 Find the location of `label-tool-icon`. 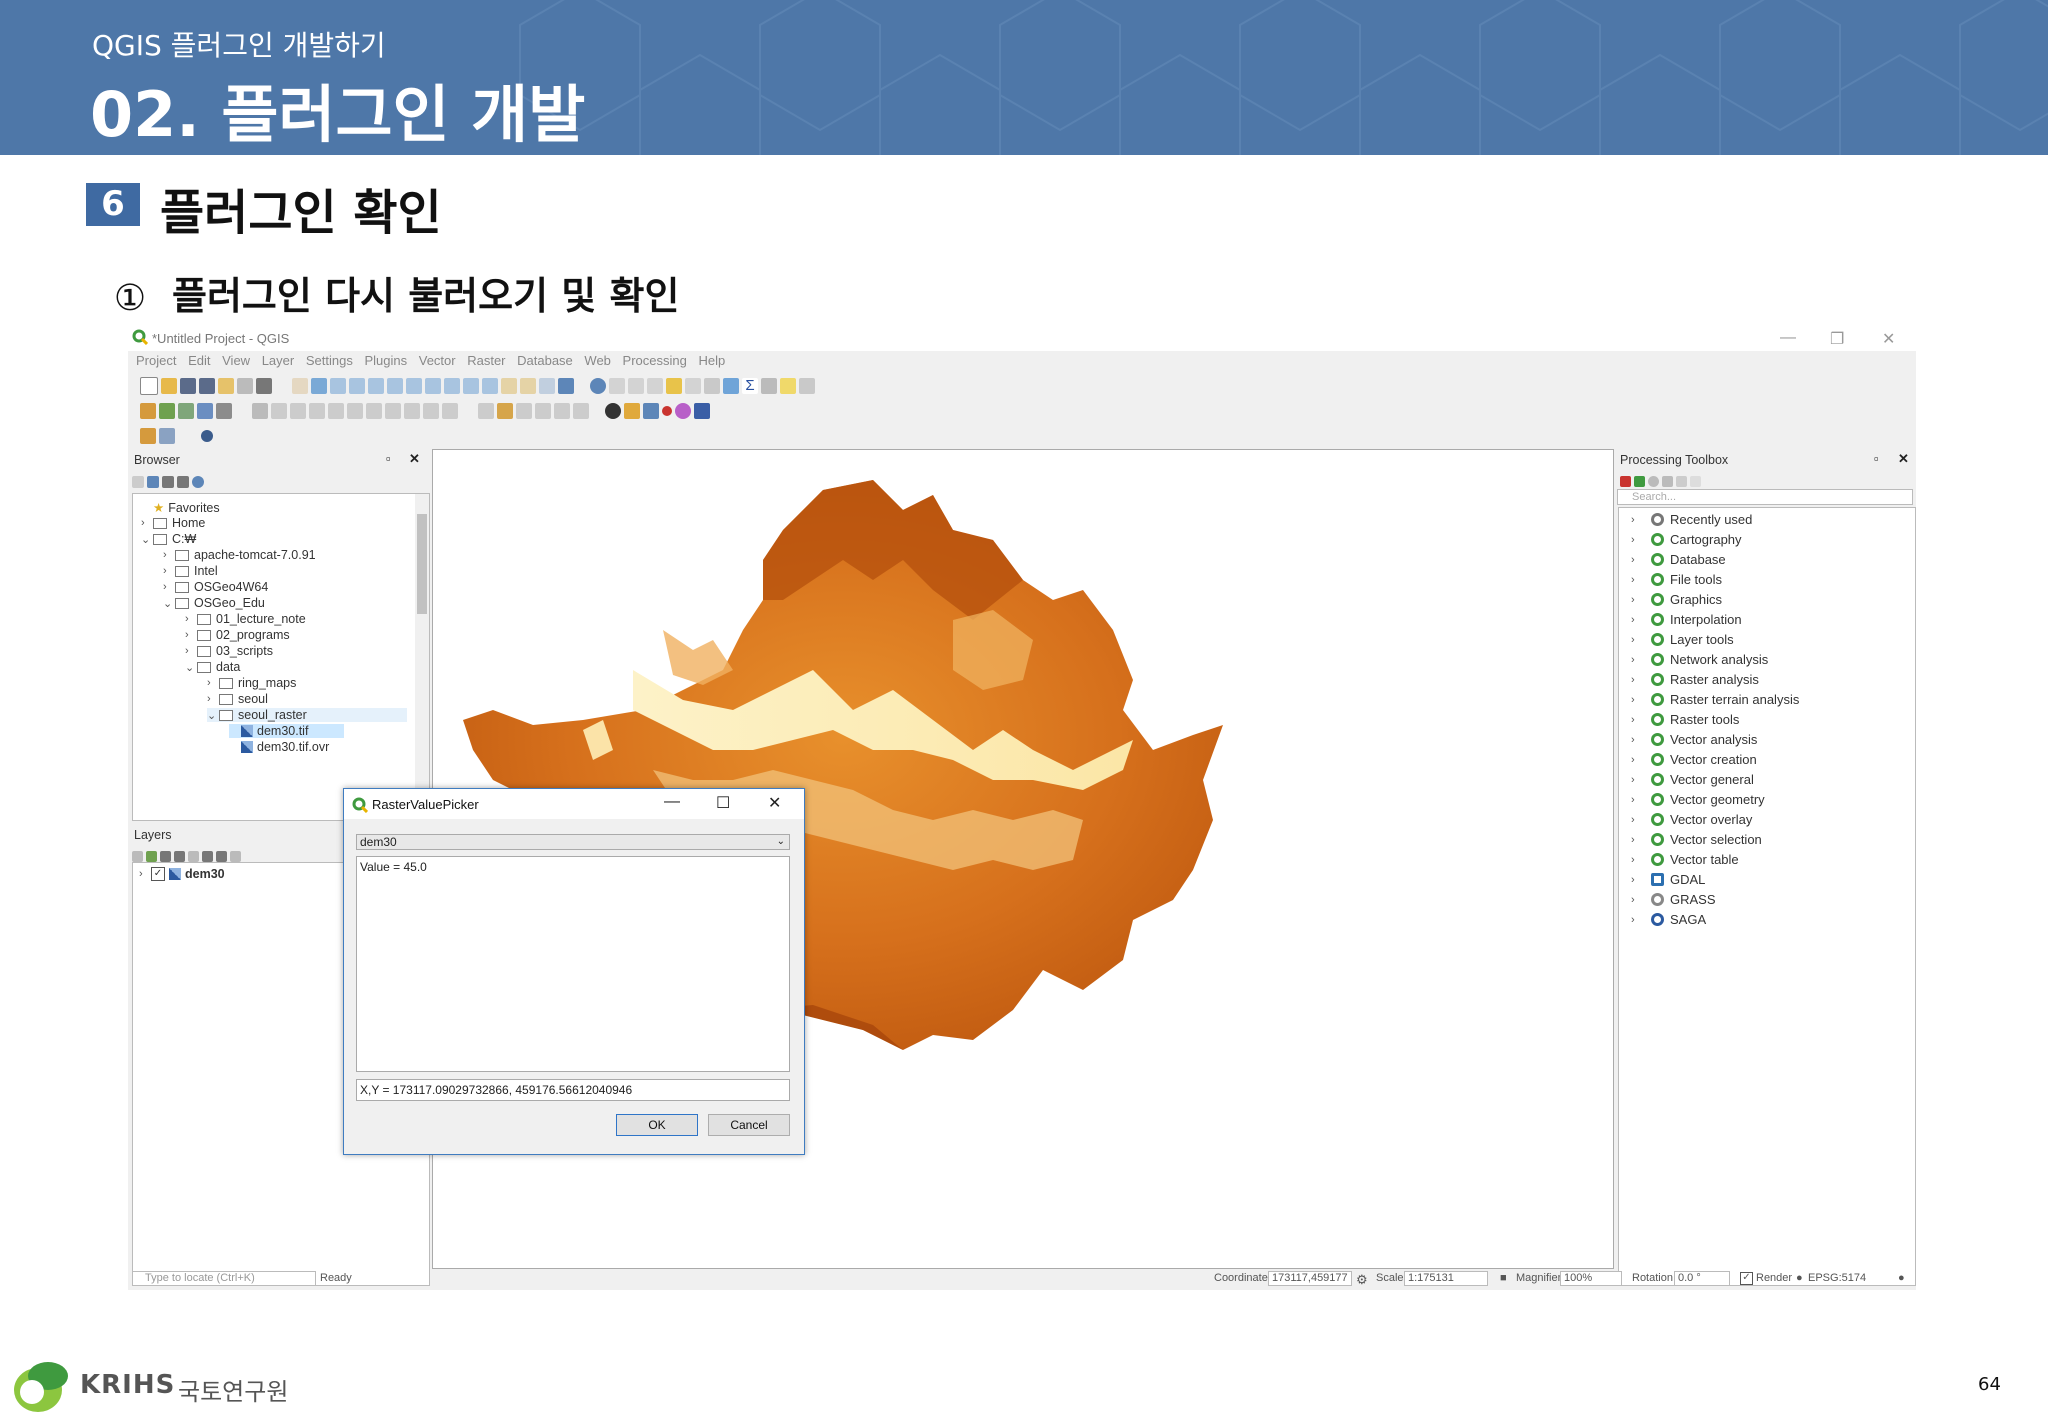

label-tool-icon is located at coordinates (486, 411).